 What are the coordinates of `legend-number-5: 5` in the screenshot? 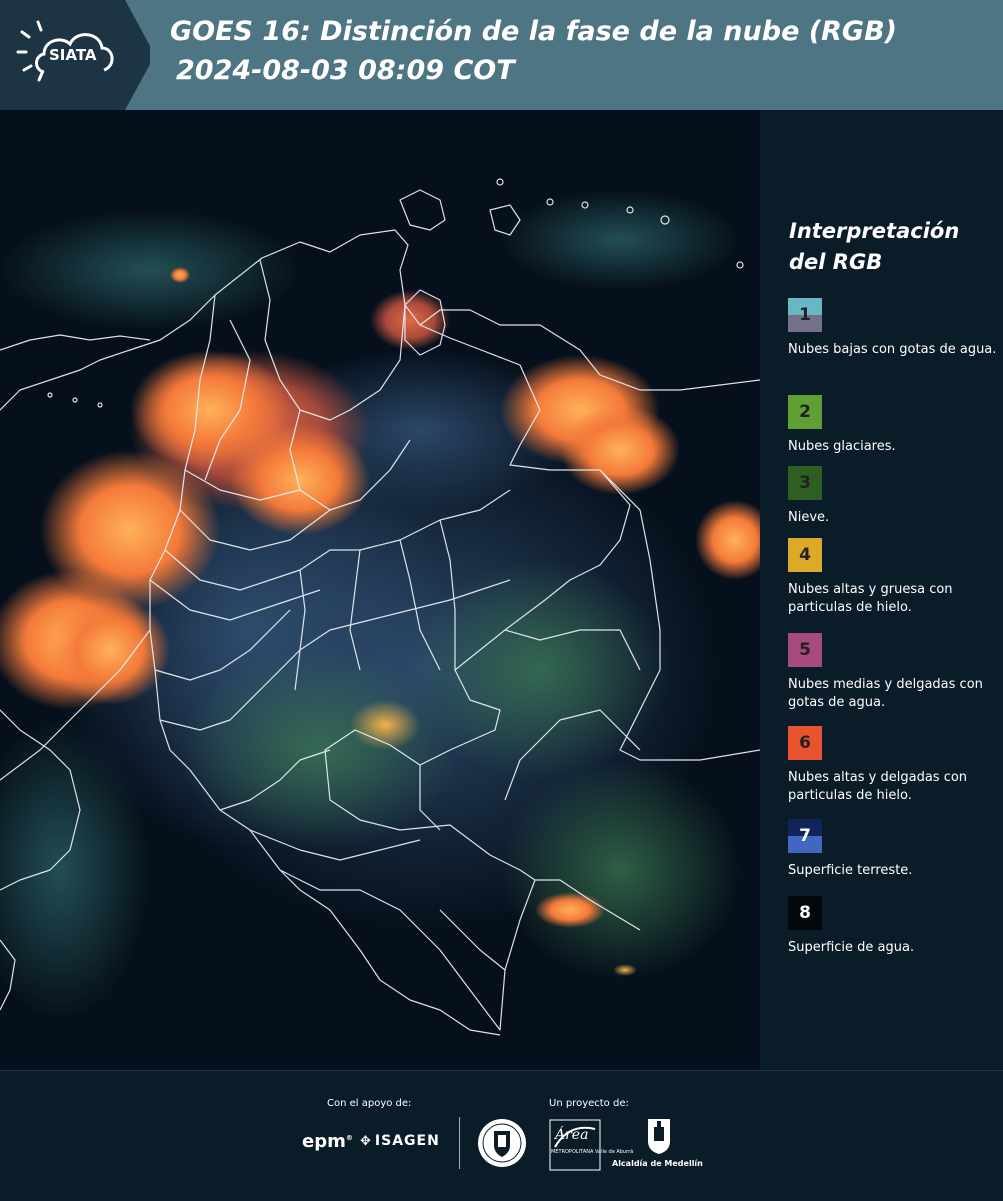 It's located at (805, 650).